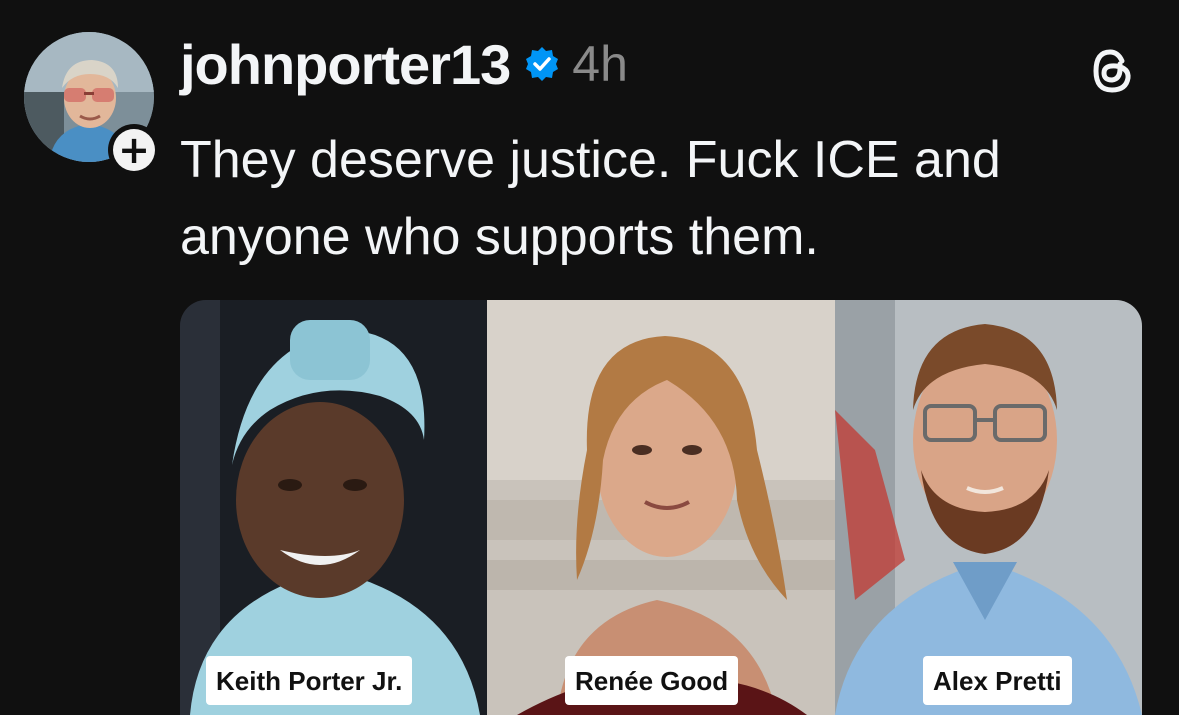 This screenshot has height=715, width=1179. Describe the element at coordinates (309, 680) in the screenshot. I see `name-label: Keith Porter Jr.` at that location.